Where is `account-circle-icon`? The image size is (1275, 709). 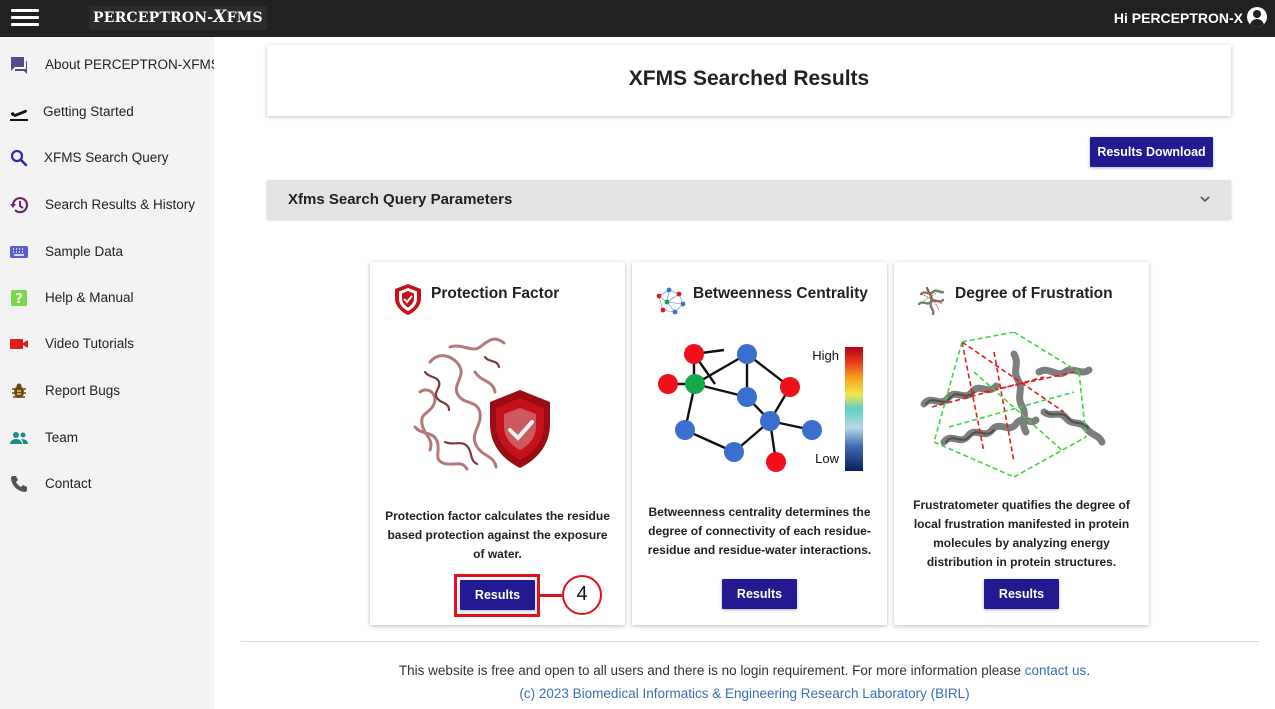
account-circle-icon is located at coordinates (1257, 17).